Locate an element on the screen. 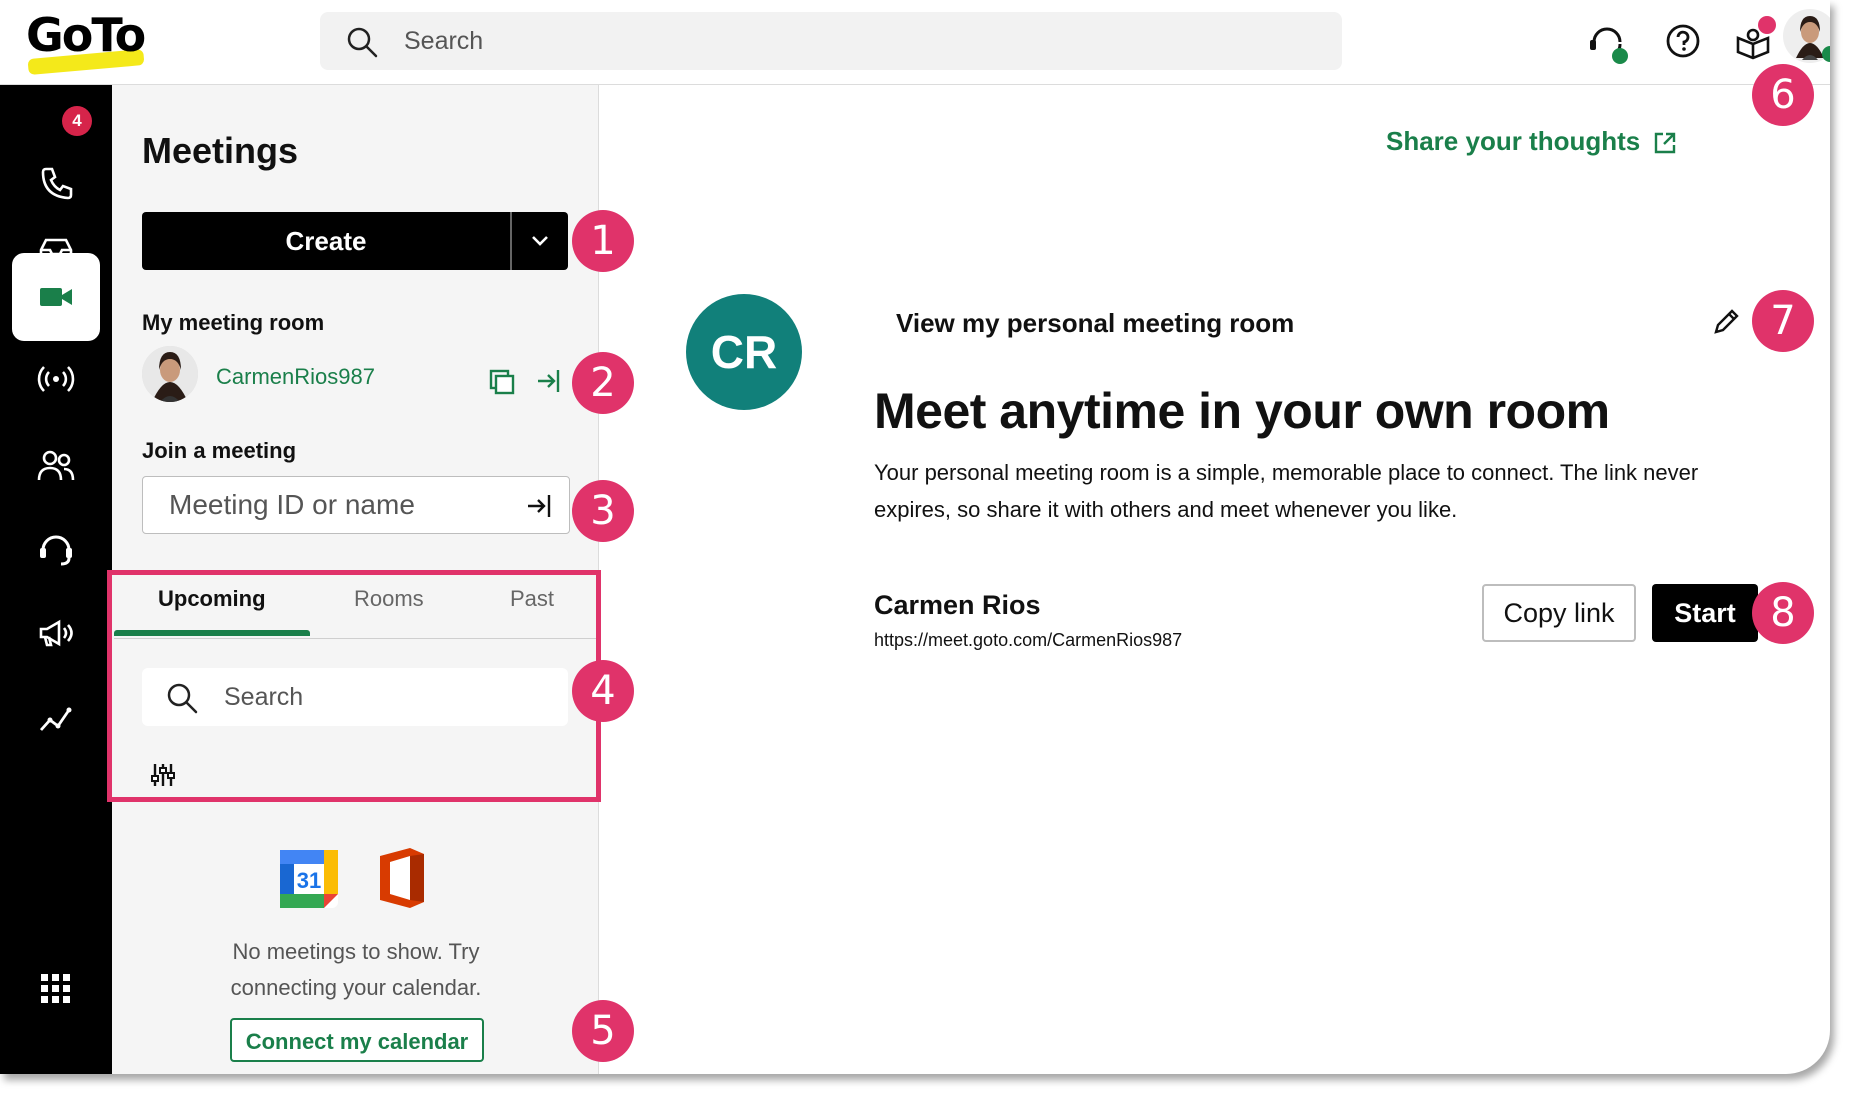  global-search-placeholder: Search is located at coordinates (444, 41).